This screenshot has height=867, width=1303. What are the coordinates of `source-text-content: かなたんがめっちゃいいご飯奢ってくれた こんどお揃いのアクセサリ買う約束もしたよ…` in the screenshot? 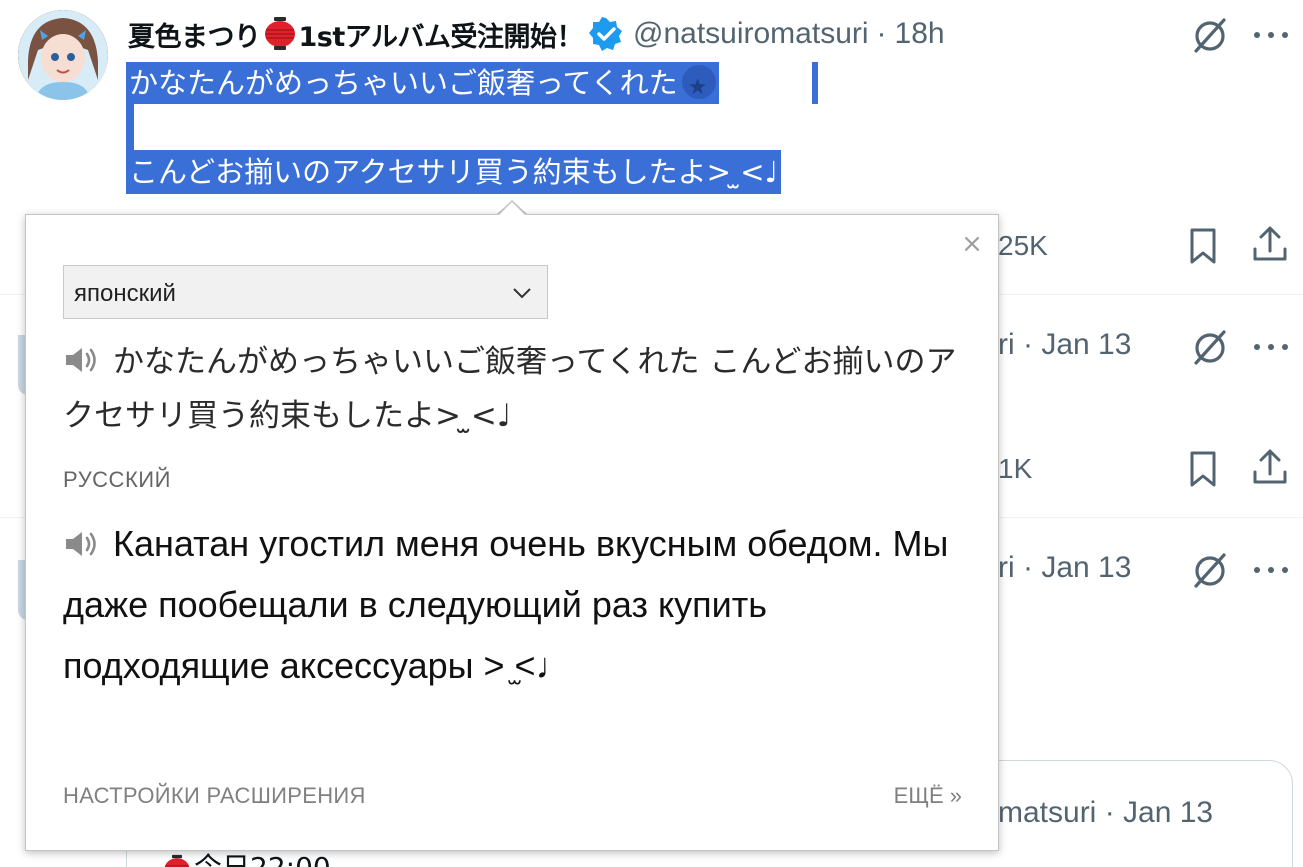 It's located at (510, 389).